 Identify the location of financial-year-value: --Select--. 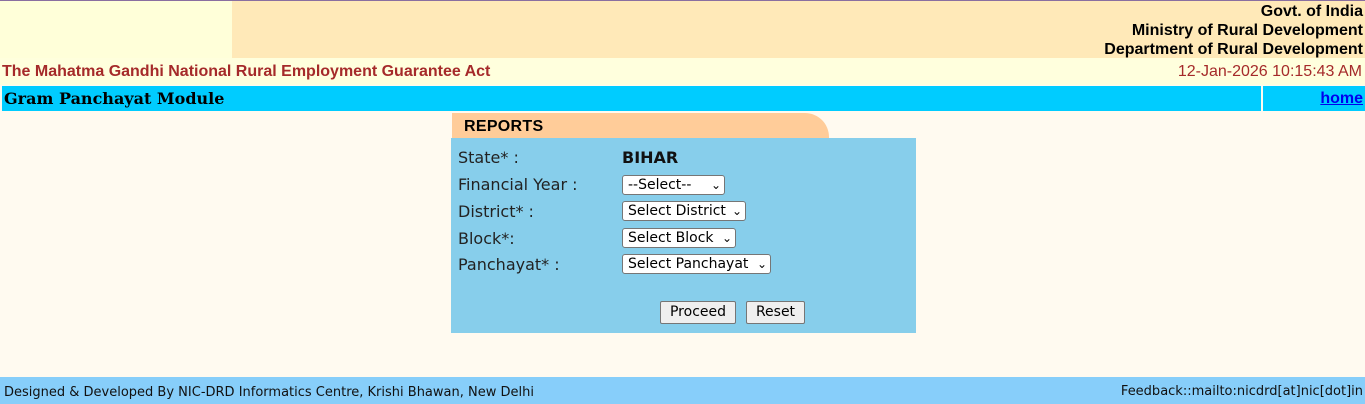
(660, 185).